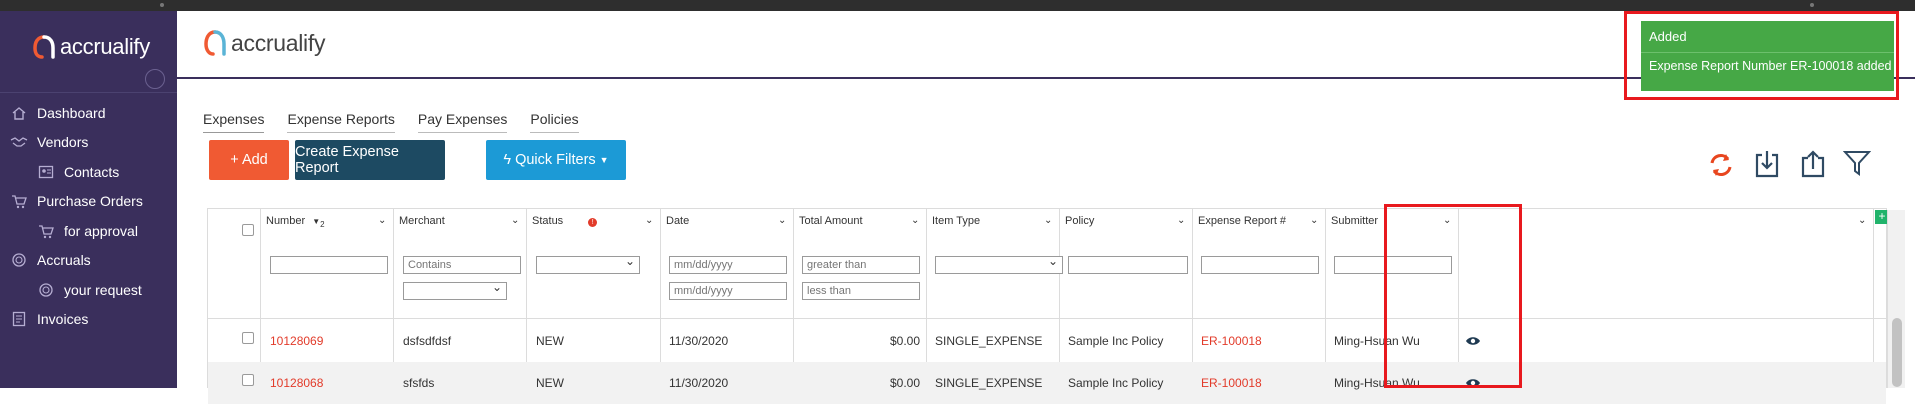  I want to click on expense-number-link: 10128069, so click(296, 341).